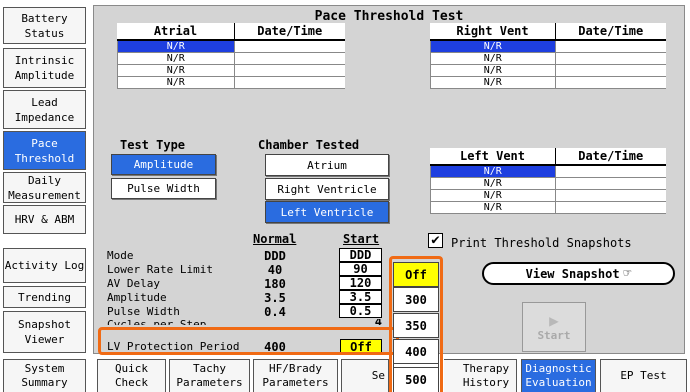 The width and height of the screenshot is (690, 392). Describe the element at coordinates (275, 270) in the screenshot. I see `normal-value-lower-rate-limit: 40` at that location.